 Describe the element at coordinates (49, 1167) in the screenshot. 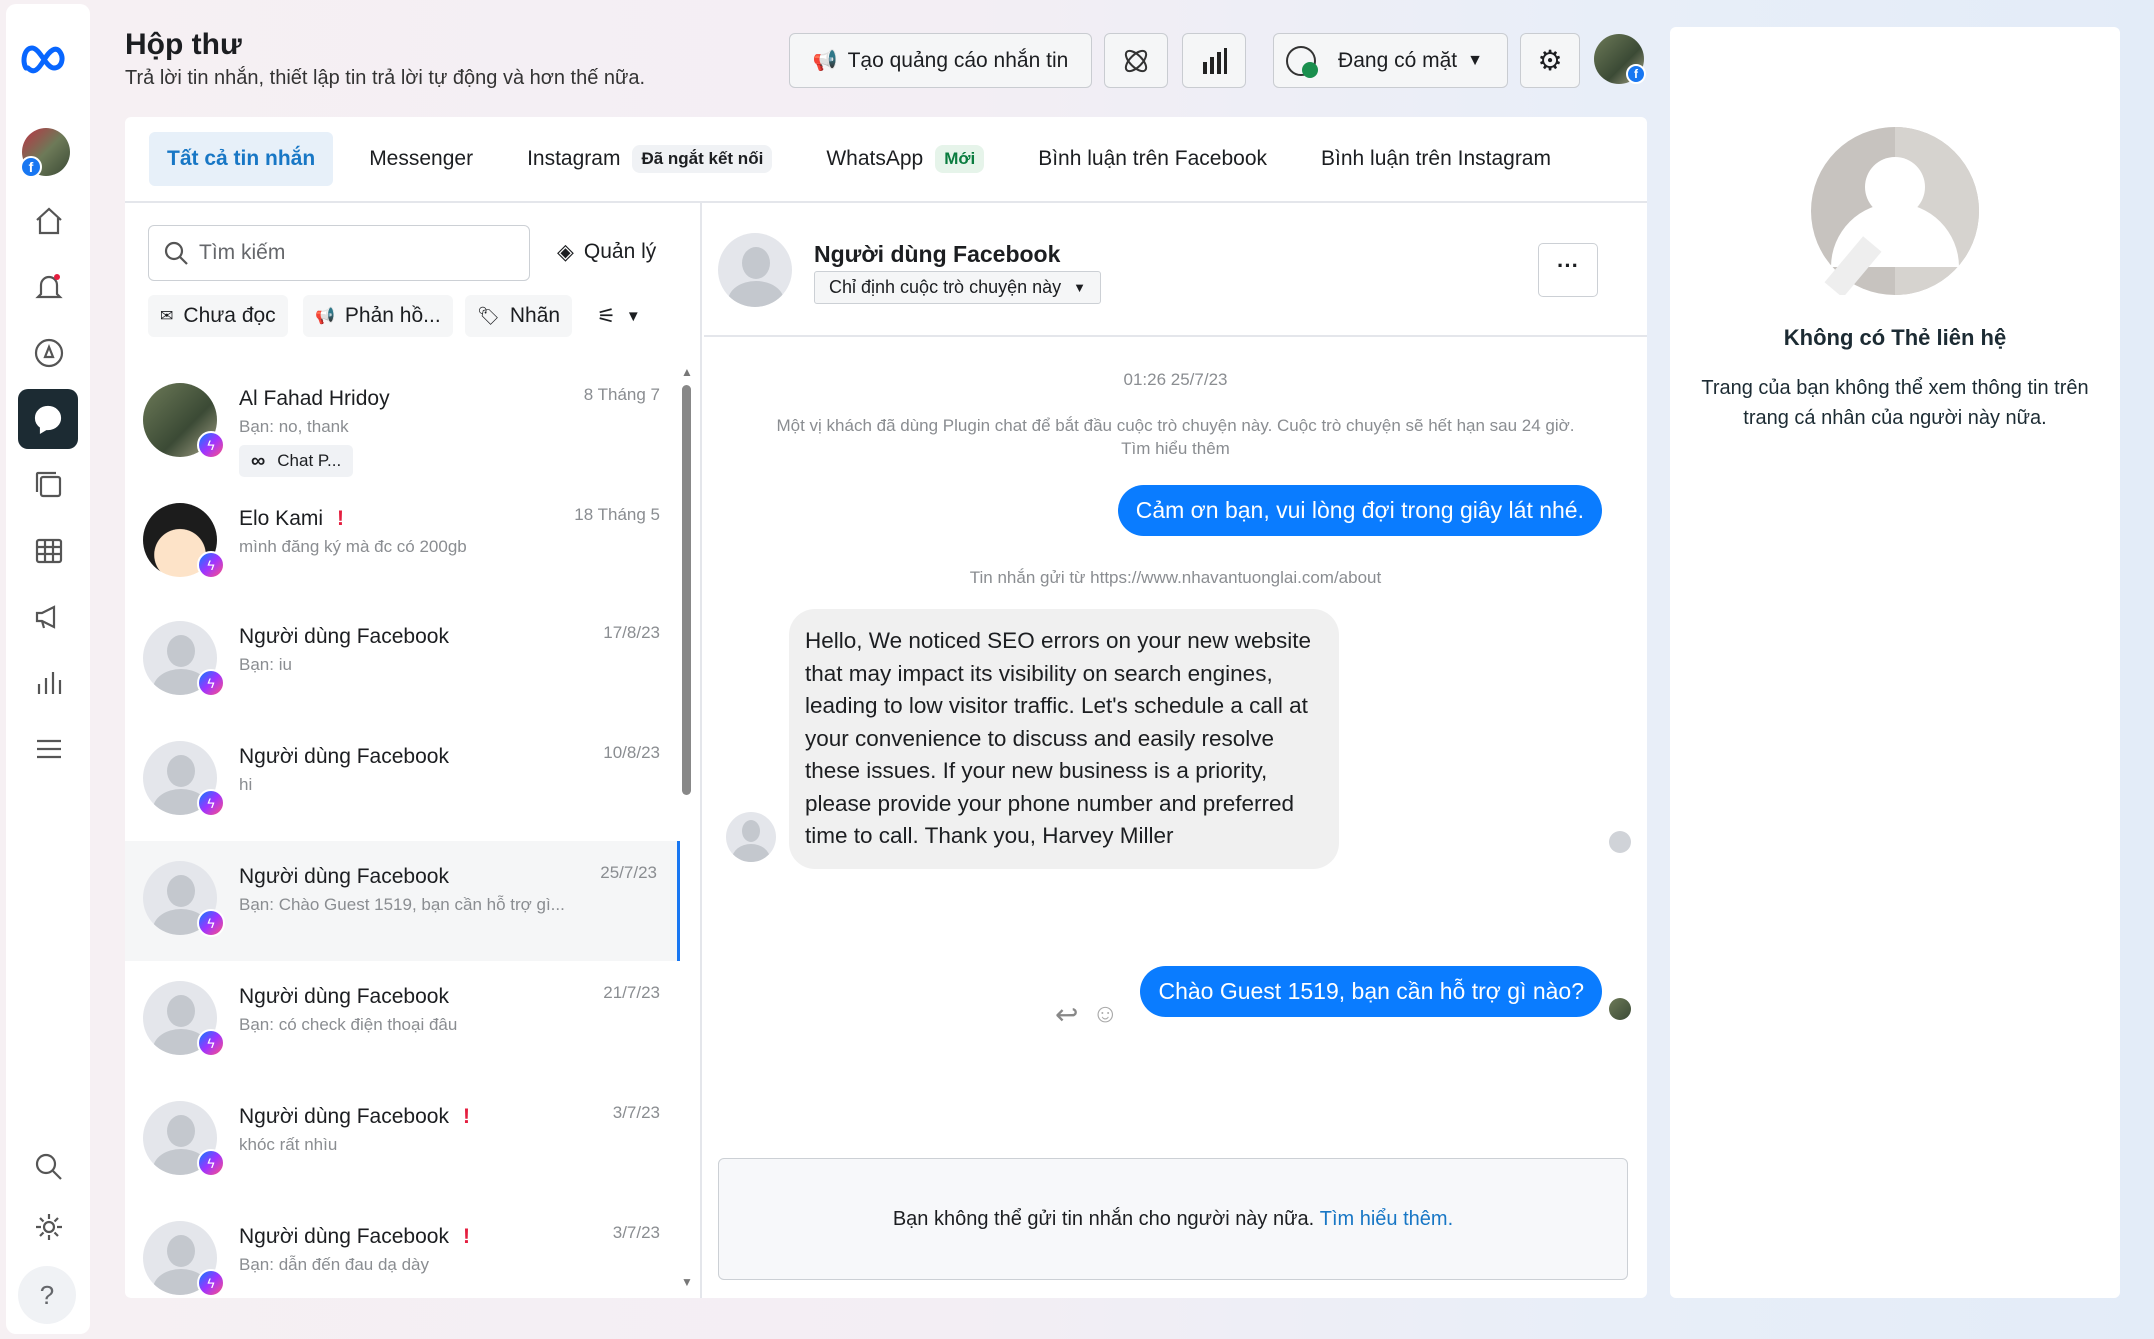

I see `sidebar-search-button` at that location.